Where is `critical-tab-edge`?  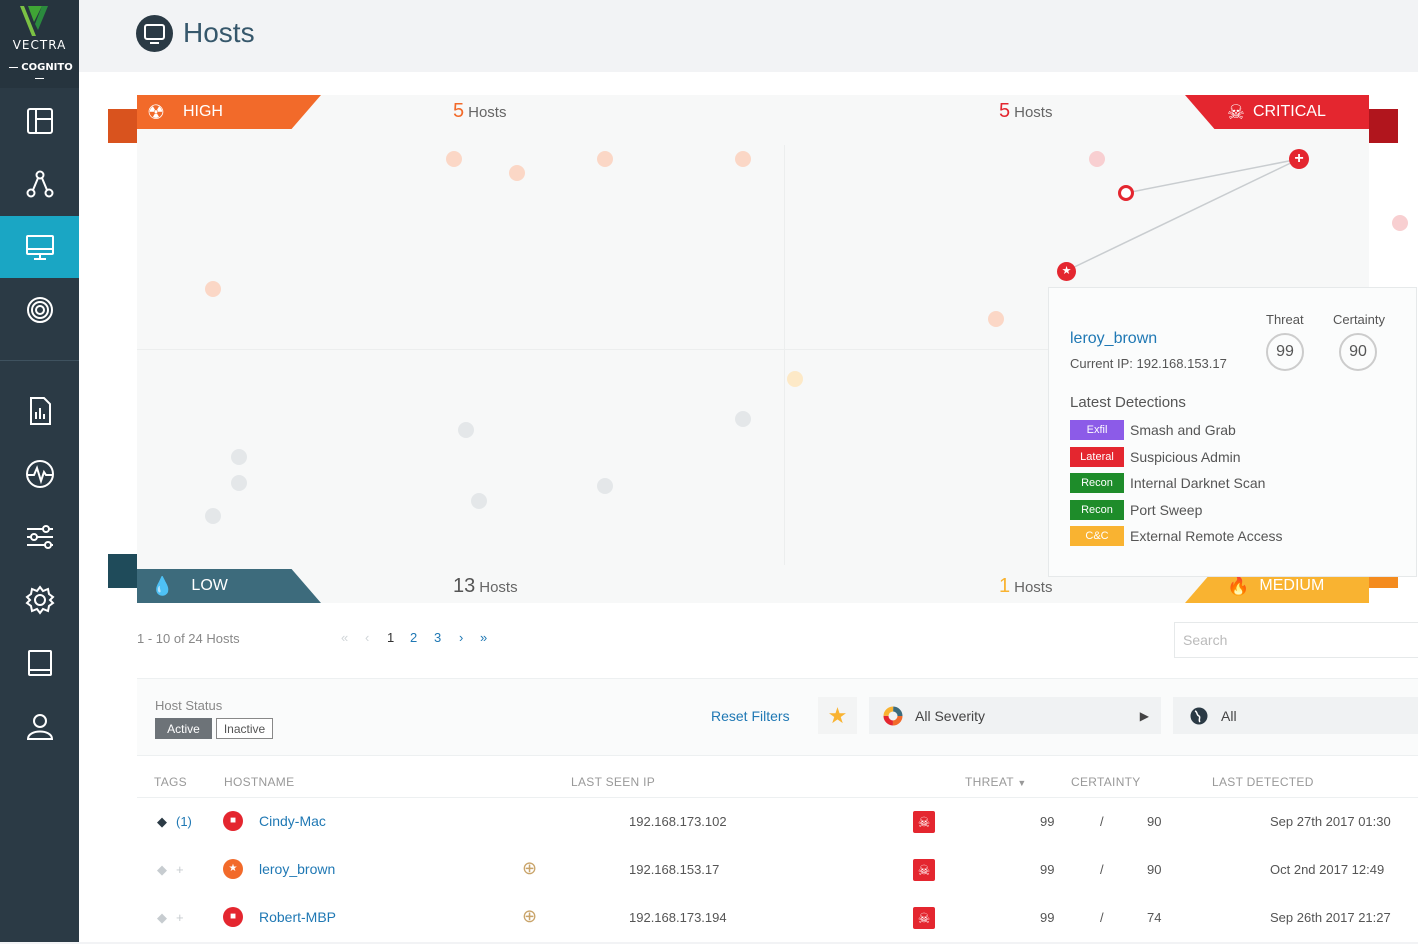
critical-tab-edge is located at coordinates (1383, 126).